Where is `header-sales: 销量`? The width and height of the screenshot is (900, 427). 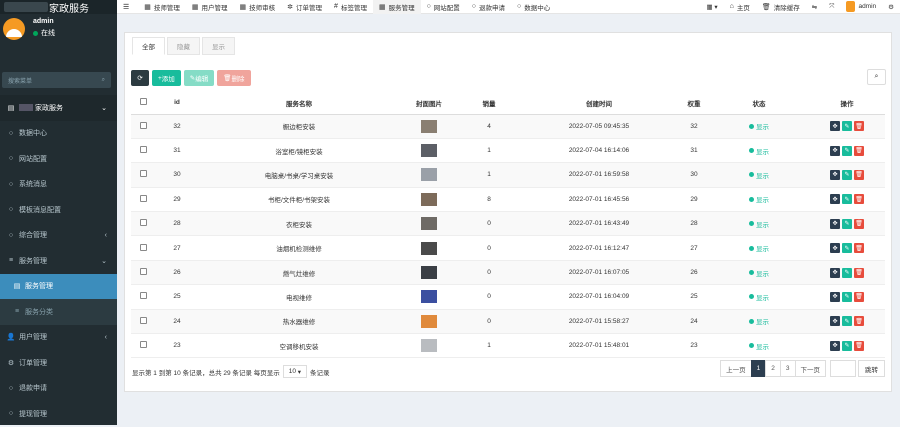 header-sales: 销量 is located at coordinates (489, 103).